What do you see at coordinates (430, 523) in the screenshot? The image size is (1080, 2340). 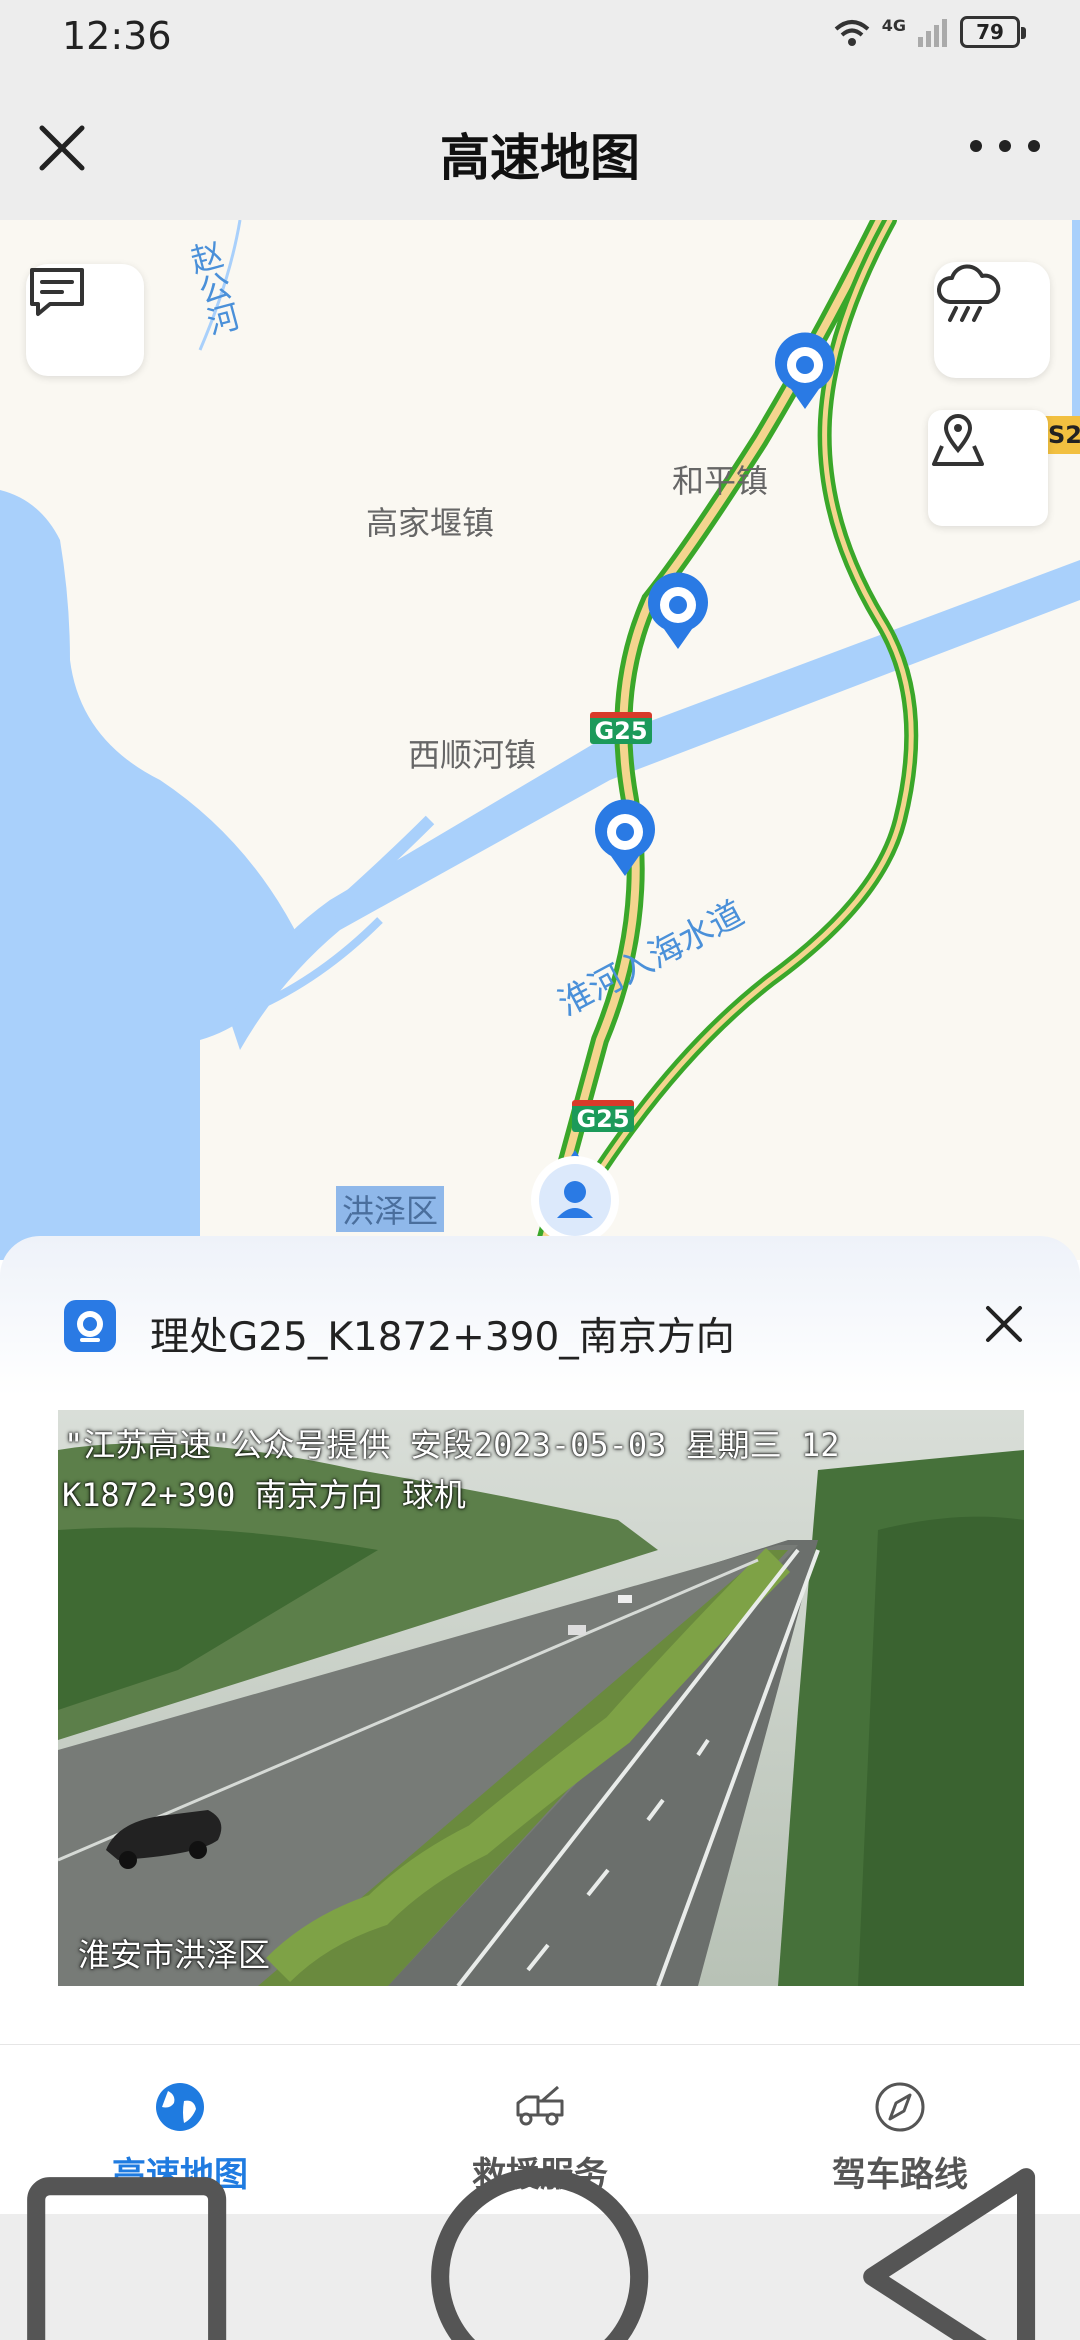 I see `map-label-town: 高家堰镇` at bounding box center [430, 523].